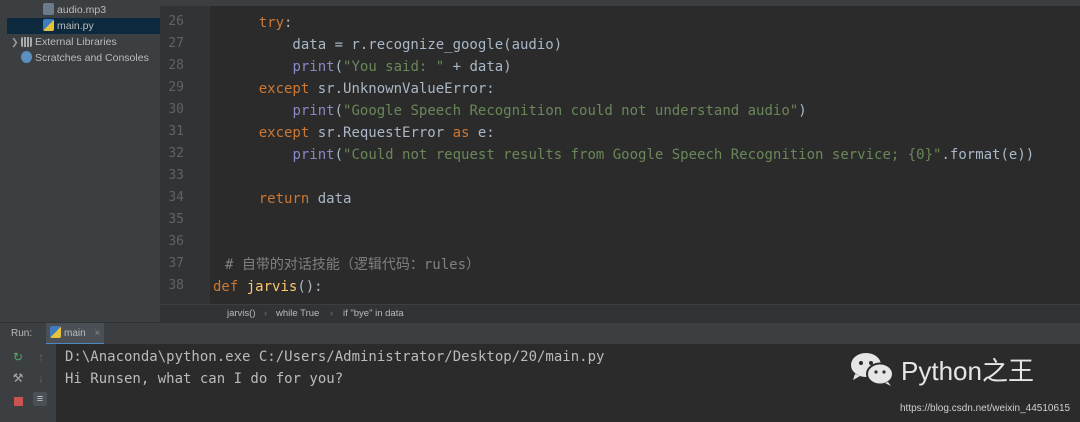 Image resolution: width=1080 pixels, height=422 pixels. Describe the element at coordinates (92, 58) in the screenshot. I see `tree-item-label: Scratches and Consoles` at that location.